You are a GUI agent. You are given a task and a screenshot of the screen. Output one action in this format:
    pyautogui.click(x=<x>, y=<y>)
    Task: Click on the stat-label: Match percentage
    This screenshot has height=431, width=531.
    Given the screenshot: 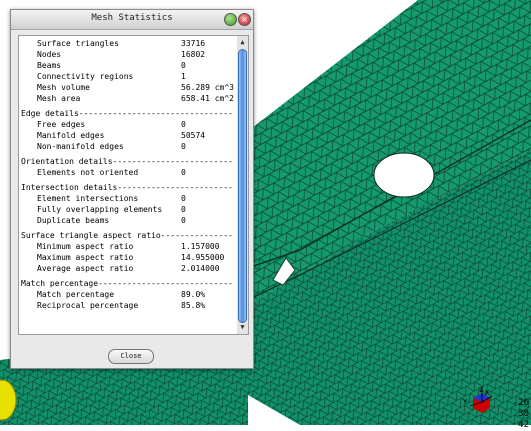 What is the action you would take?
    pyautogui.click(x=76, y=294)
    